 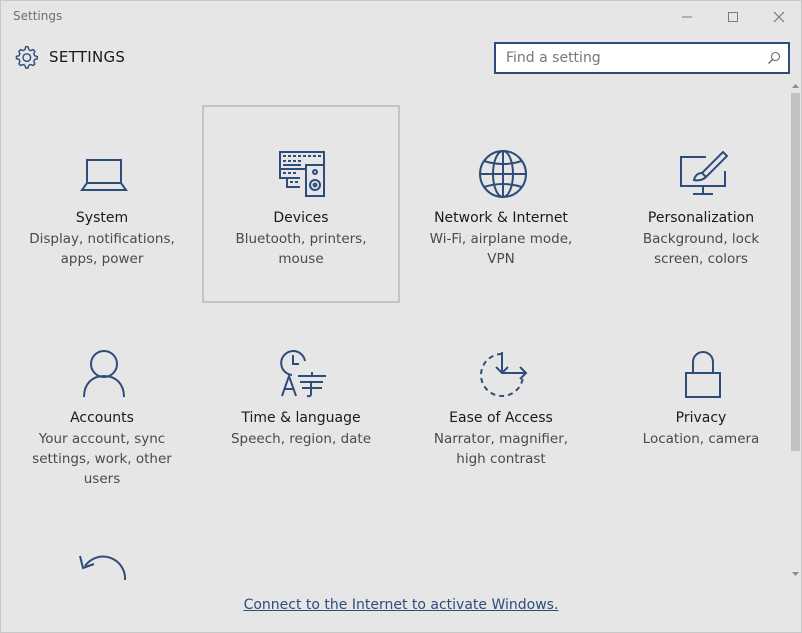 What do you see at coordinates (501, 249) in the screenshot?
I see `tile-description: Wi-Fi, airplane mode, VPN` at bounding box center [501, 249].